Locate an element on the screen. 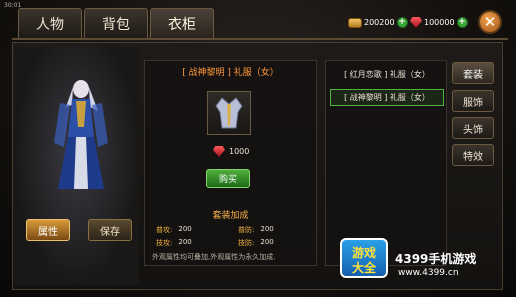 The height and width of the screenshot is (297, 516). gem-amount: 100000 is located at coordinates (439, 22).